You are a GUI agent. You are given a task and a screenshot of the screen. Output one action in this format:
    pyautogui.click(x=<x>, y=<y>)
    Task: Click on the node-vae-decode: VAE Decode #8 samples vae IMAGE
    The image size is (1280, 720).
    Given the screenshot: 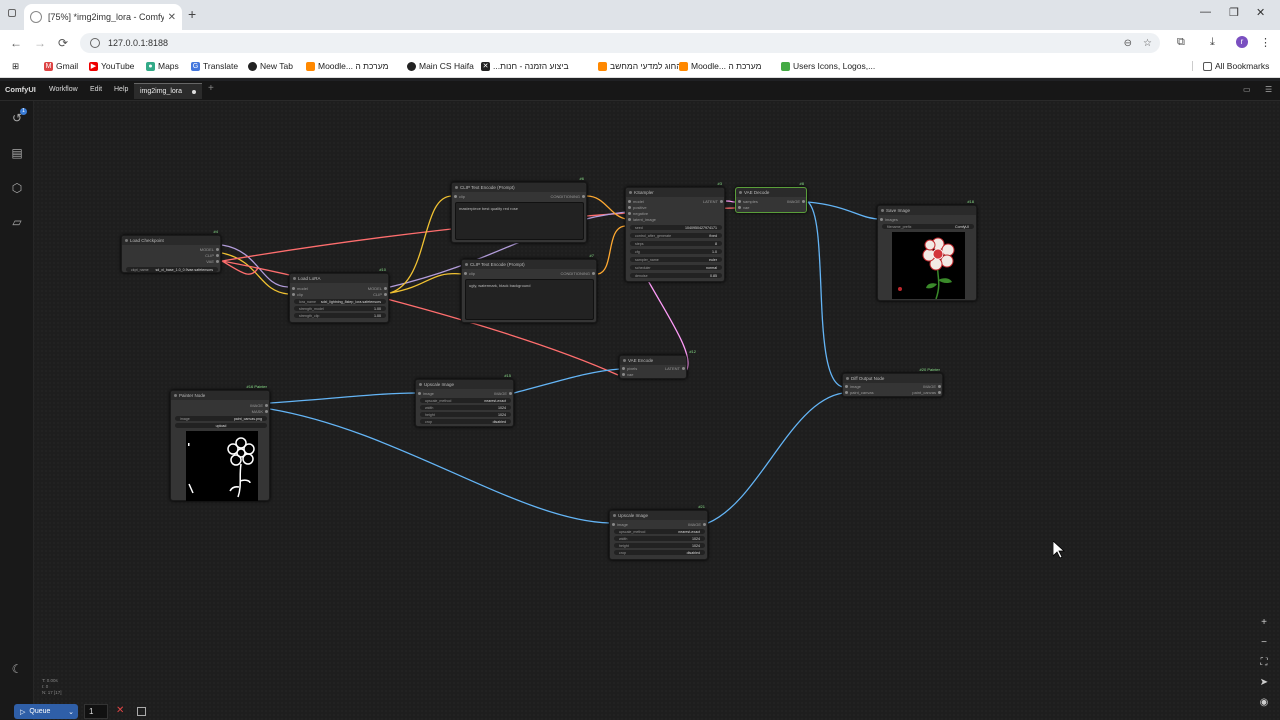 What is the action you would take?
    pyautogui.click(x=771, y=197)
    